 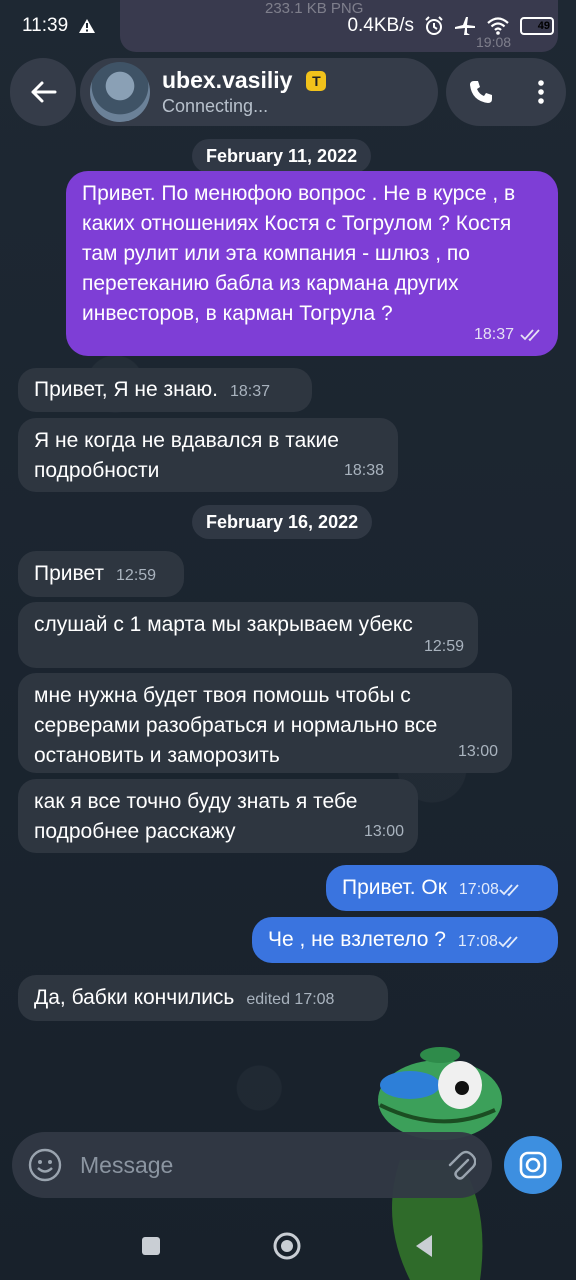 I want to click on message-text: Привет, so click(x=69, y=573).